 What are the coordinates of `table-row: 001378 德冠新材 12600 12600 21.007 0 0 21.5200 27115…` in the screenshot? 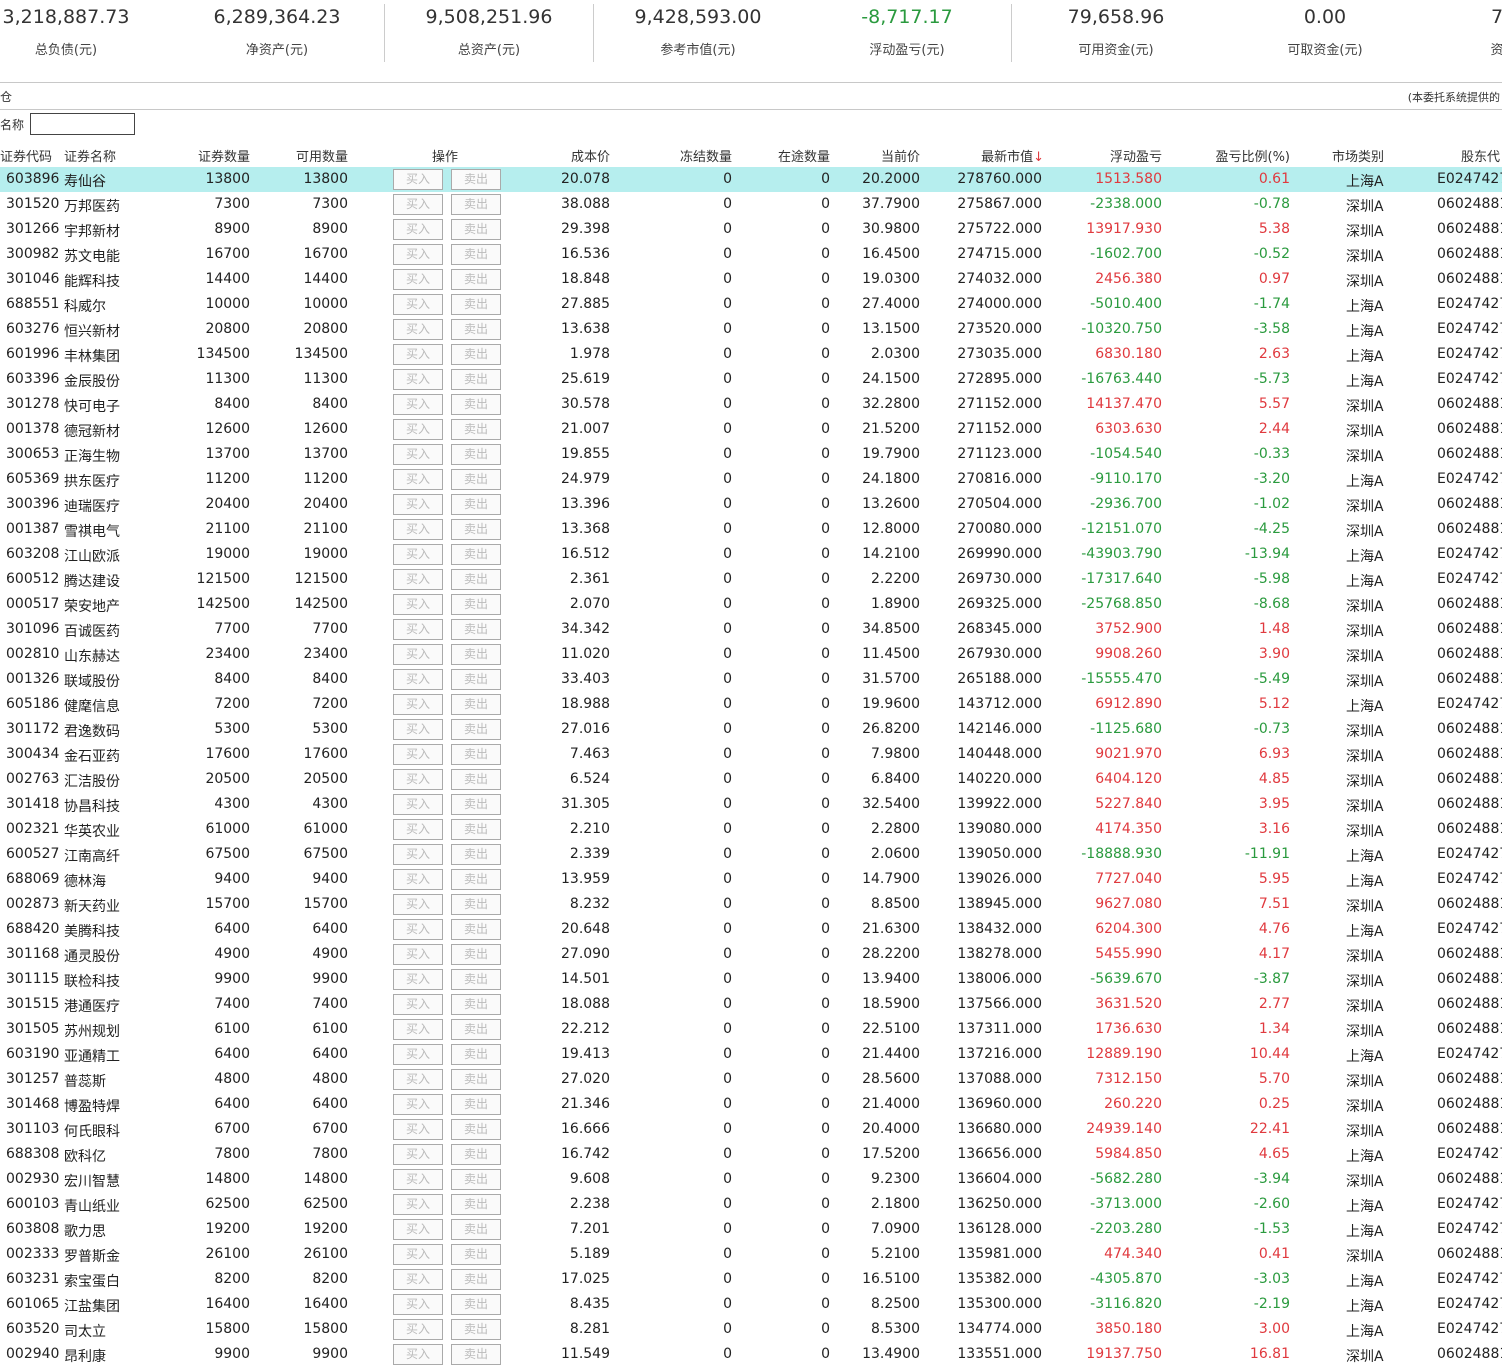 It's located at (751, 429).